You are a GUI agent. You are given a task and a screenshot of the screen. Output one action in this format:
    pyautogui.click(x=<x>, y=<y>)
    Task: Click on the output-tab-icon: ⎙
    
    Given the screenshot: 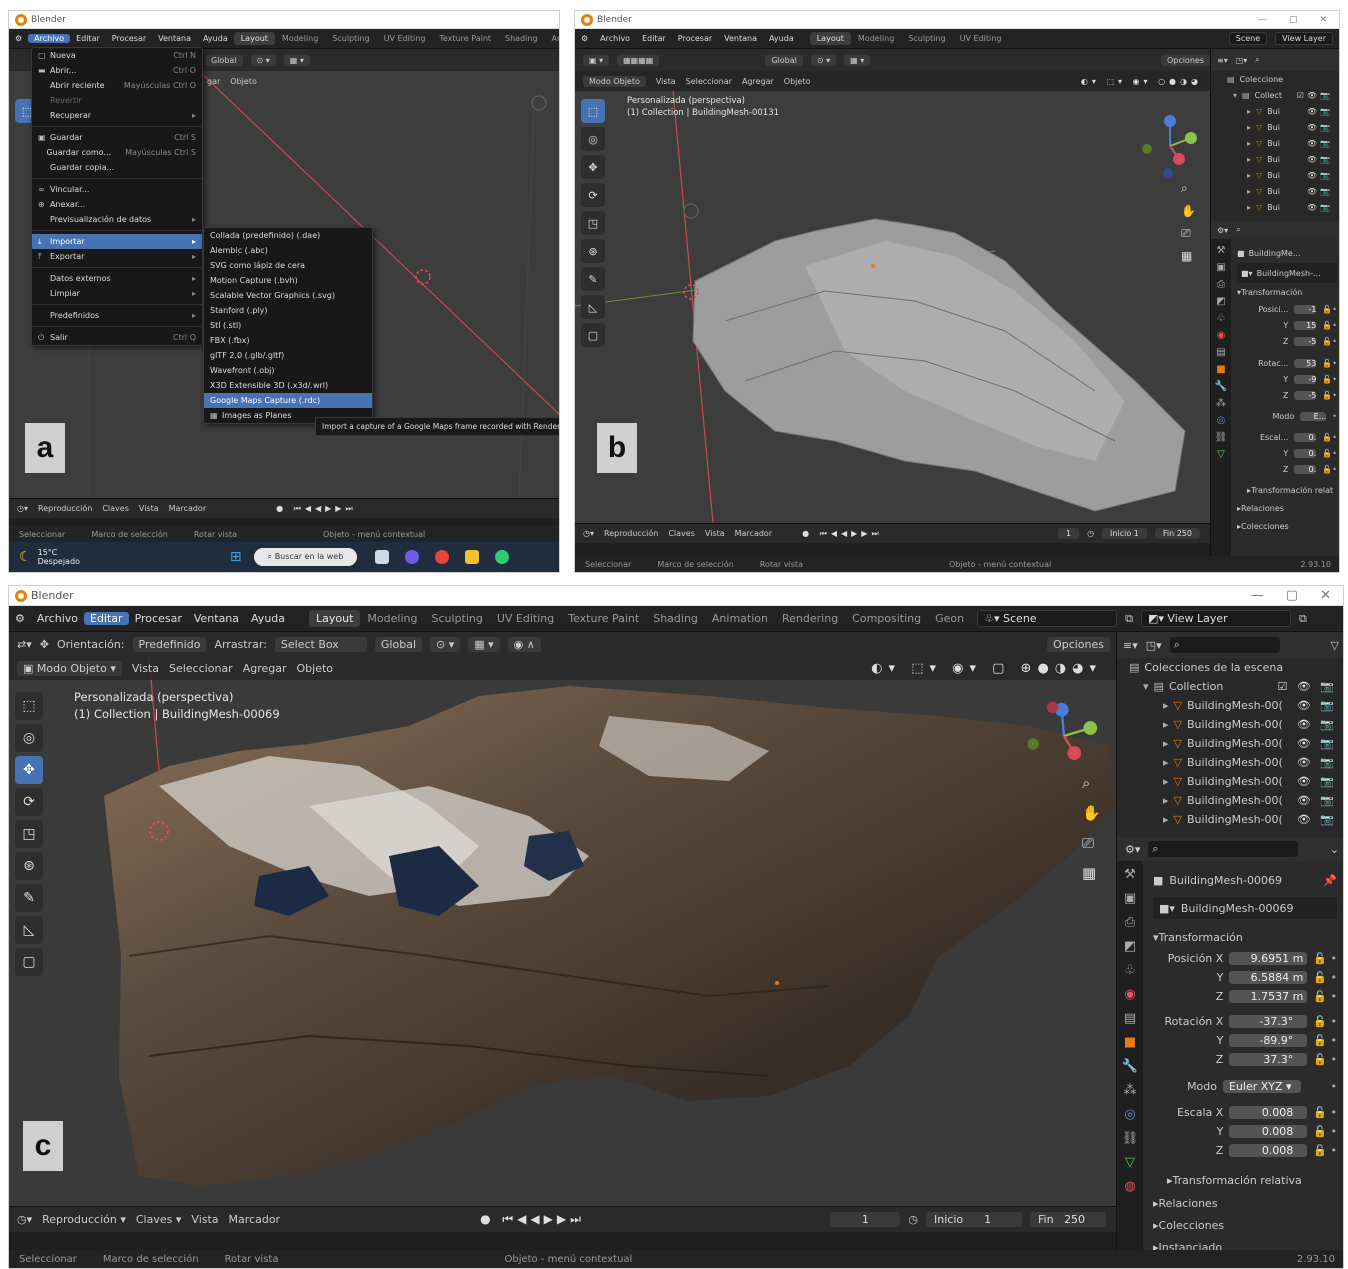 What is the action you would take?
    pyautogui.click(x=1221, y=284)
    